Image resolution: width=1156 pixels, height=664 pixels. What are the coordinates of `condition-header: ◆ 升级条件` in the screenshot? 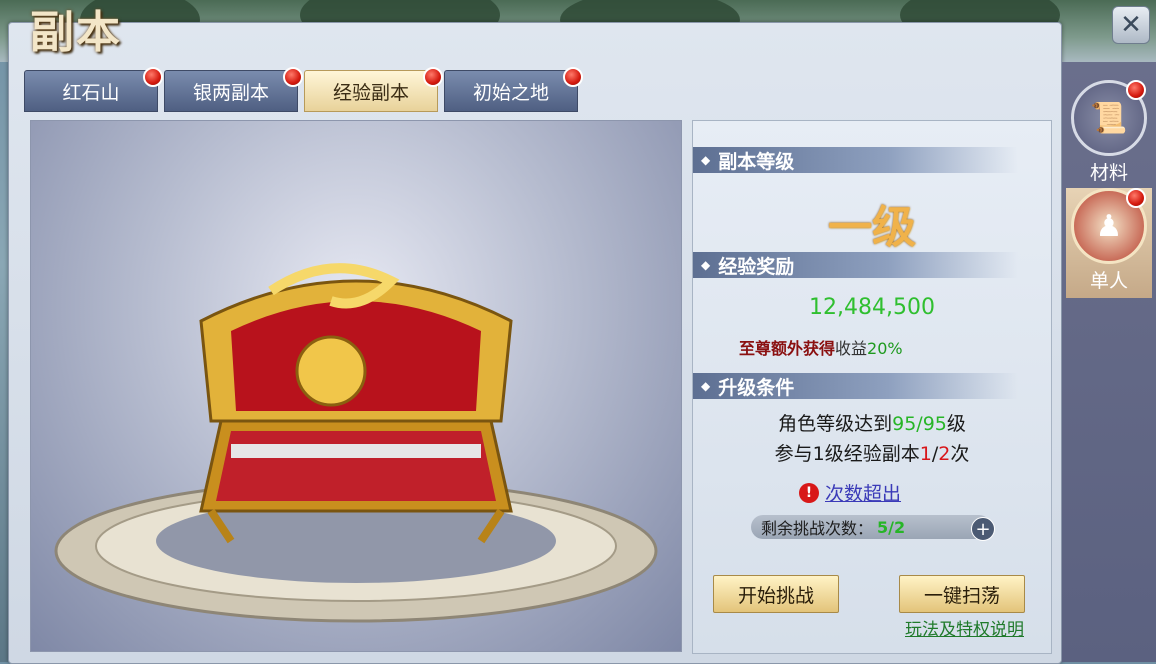 It's located at (855, 386).